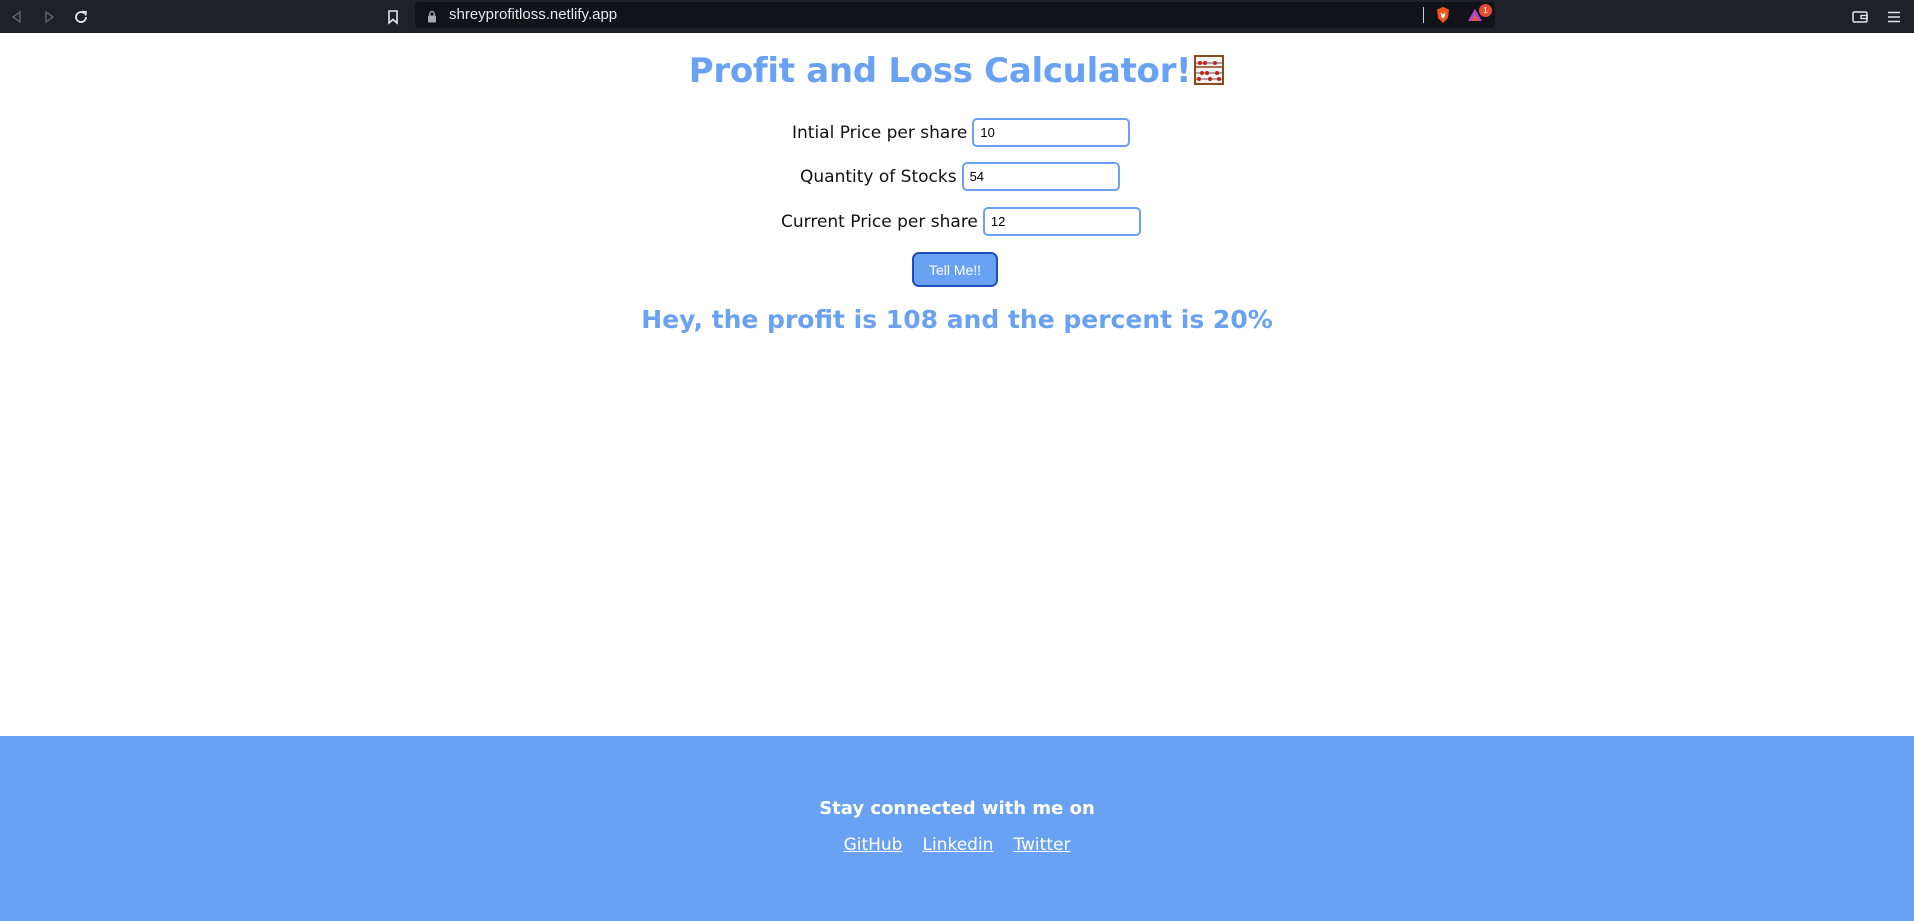  Describe the element at coordinates (393, 17) in the screenshot. I see `bookmark-icon` at that location.